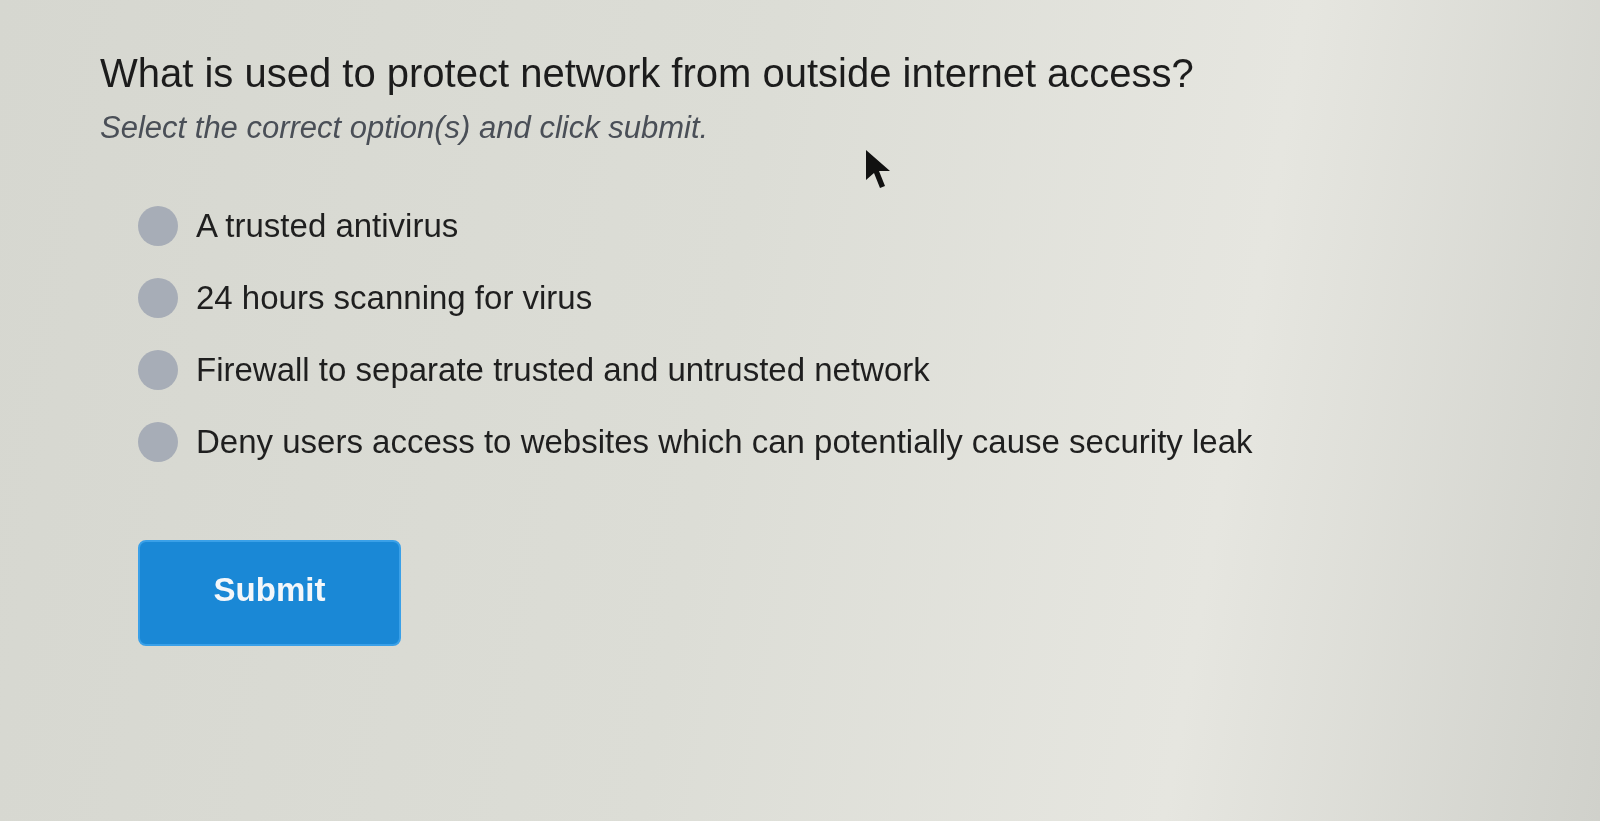 This screenshot has width=1600, height=821. Describe the element at coordinates (327, 225) in the screenshot. I see `option-label: A trusted antivirus` at that location.